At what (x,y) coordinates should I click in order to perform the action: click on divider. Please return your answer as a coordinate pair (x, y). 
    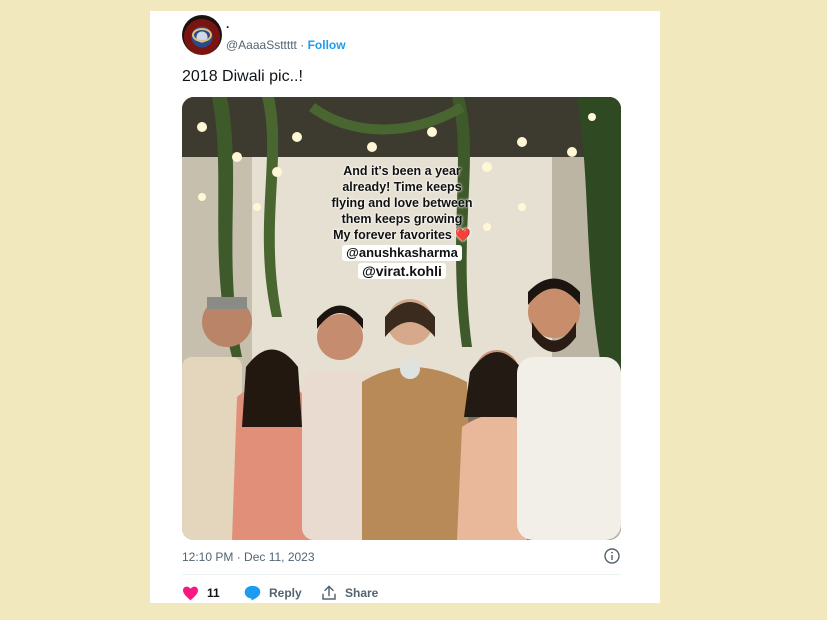
    Looking at the image, I should click on (401, 574).